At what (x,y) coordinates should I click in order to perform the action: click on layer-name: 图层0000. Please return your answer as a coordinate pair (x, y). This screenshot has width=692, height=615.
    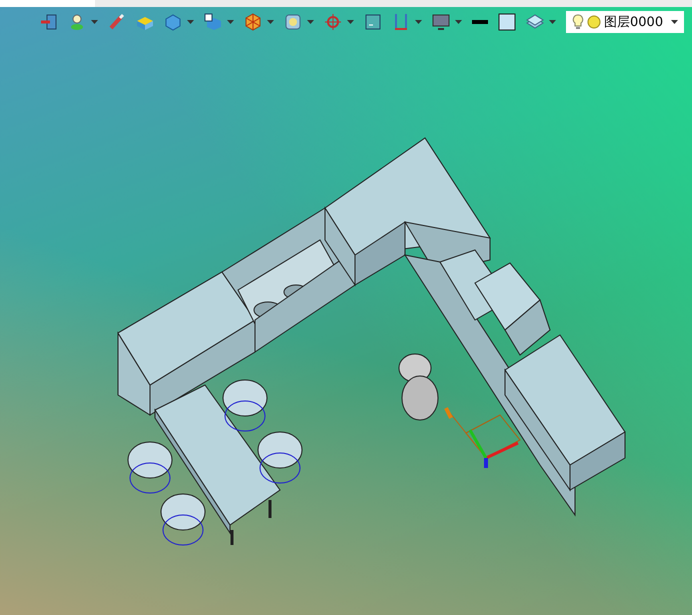
    Looking at the image, I should click on (634, 22).